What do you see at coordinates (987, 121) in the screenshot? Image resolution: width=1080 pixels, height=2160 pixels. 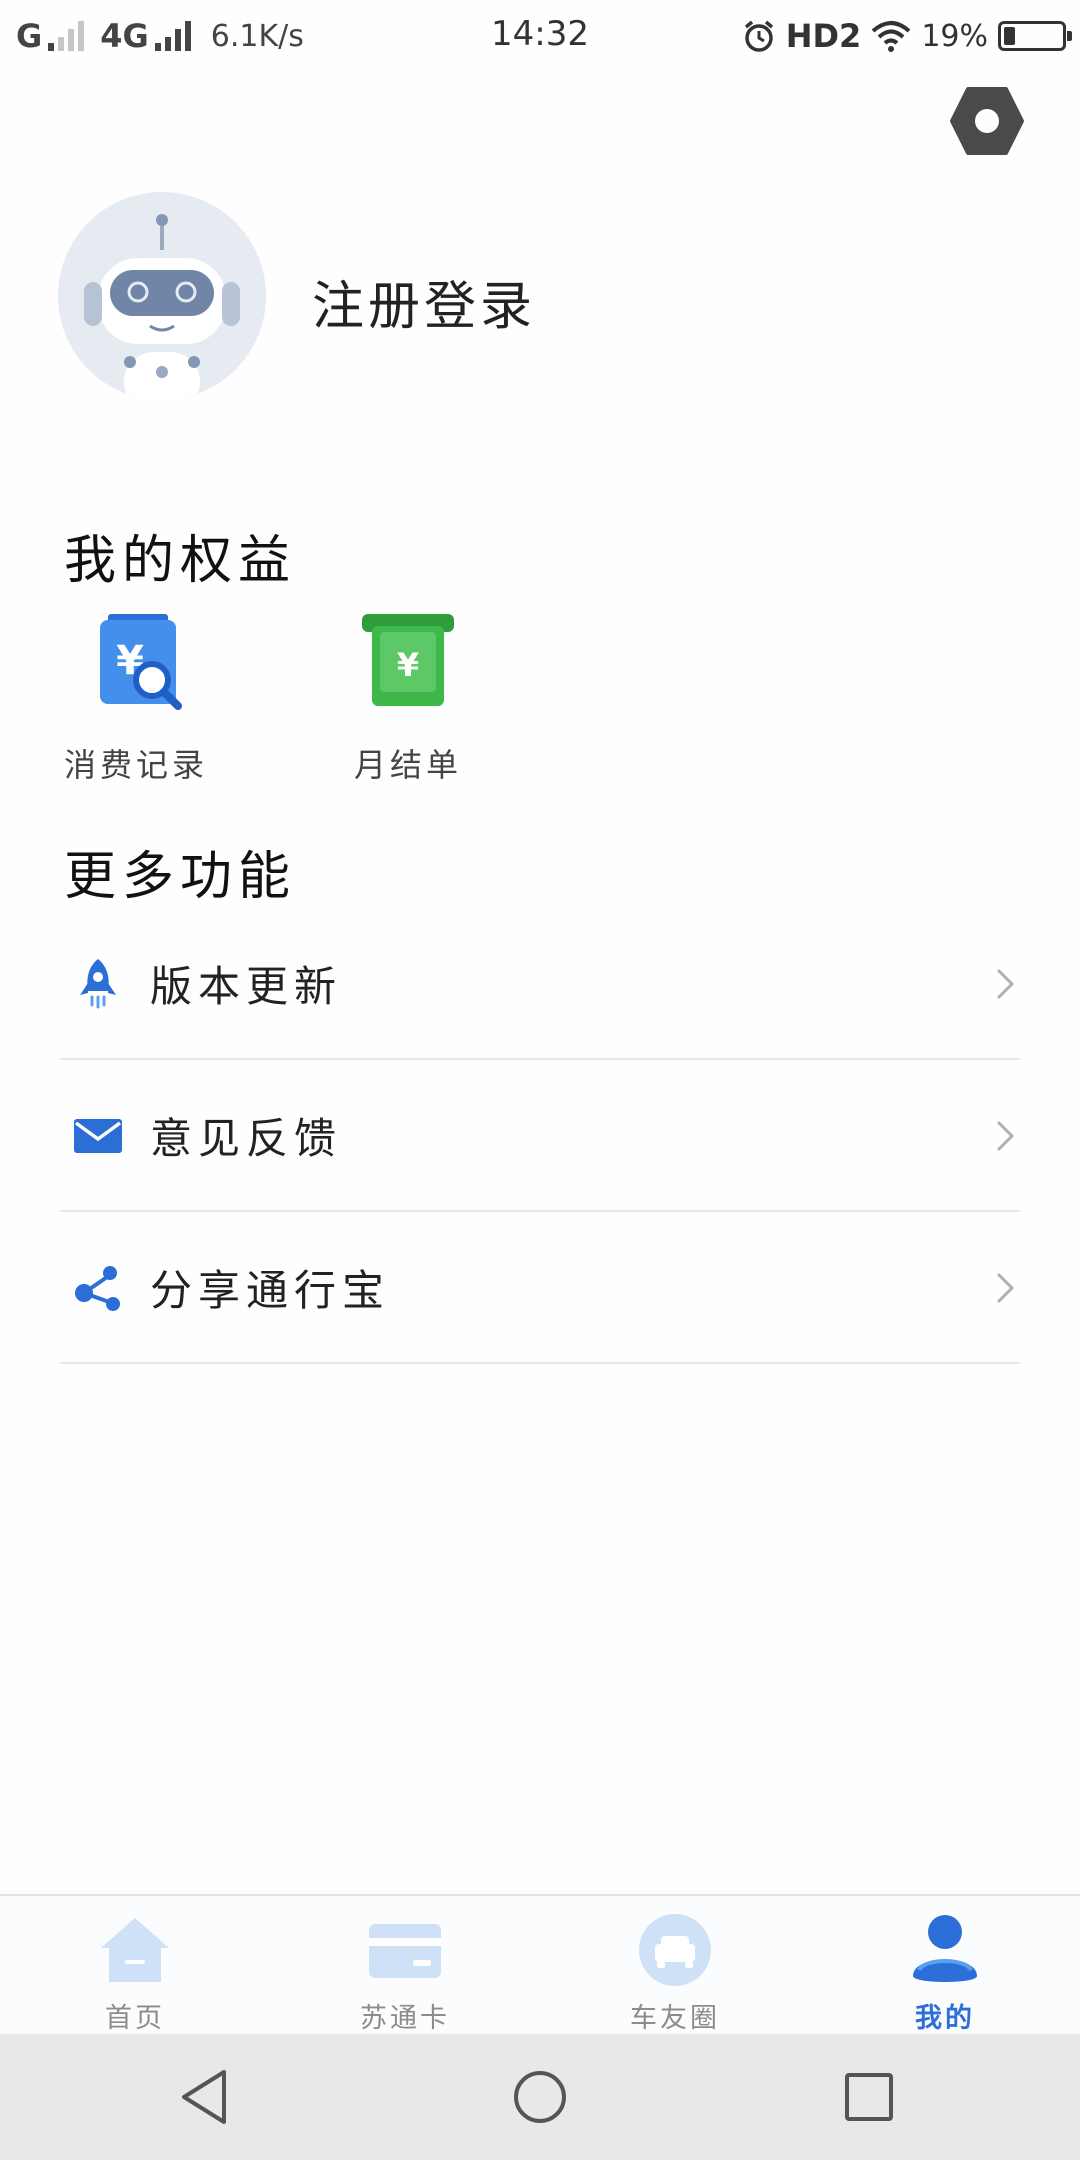 I see `settings-hex-icon` at bounding box center [987, 121].